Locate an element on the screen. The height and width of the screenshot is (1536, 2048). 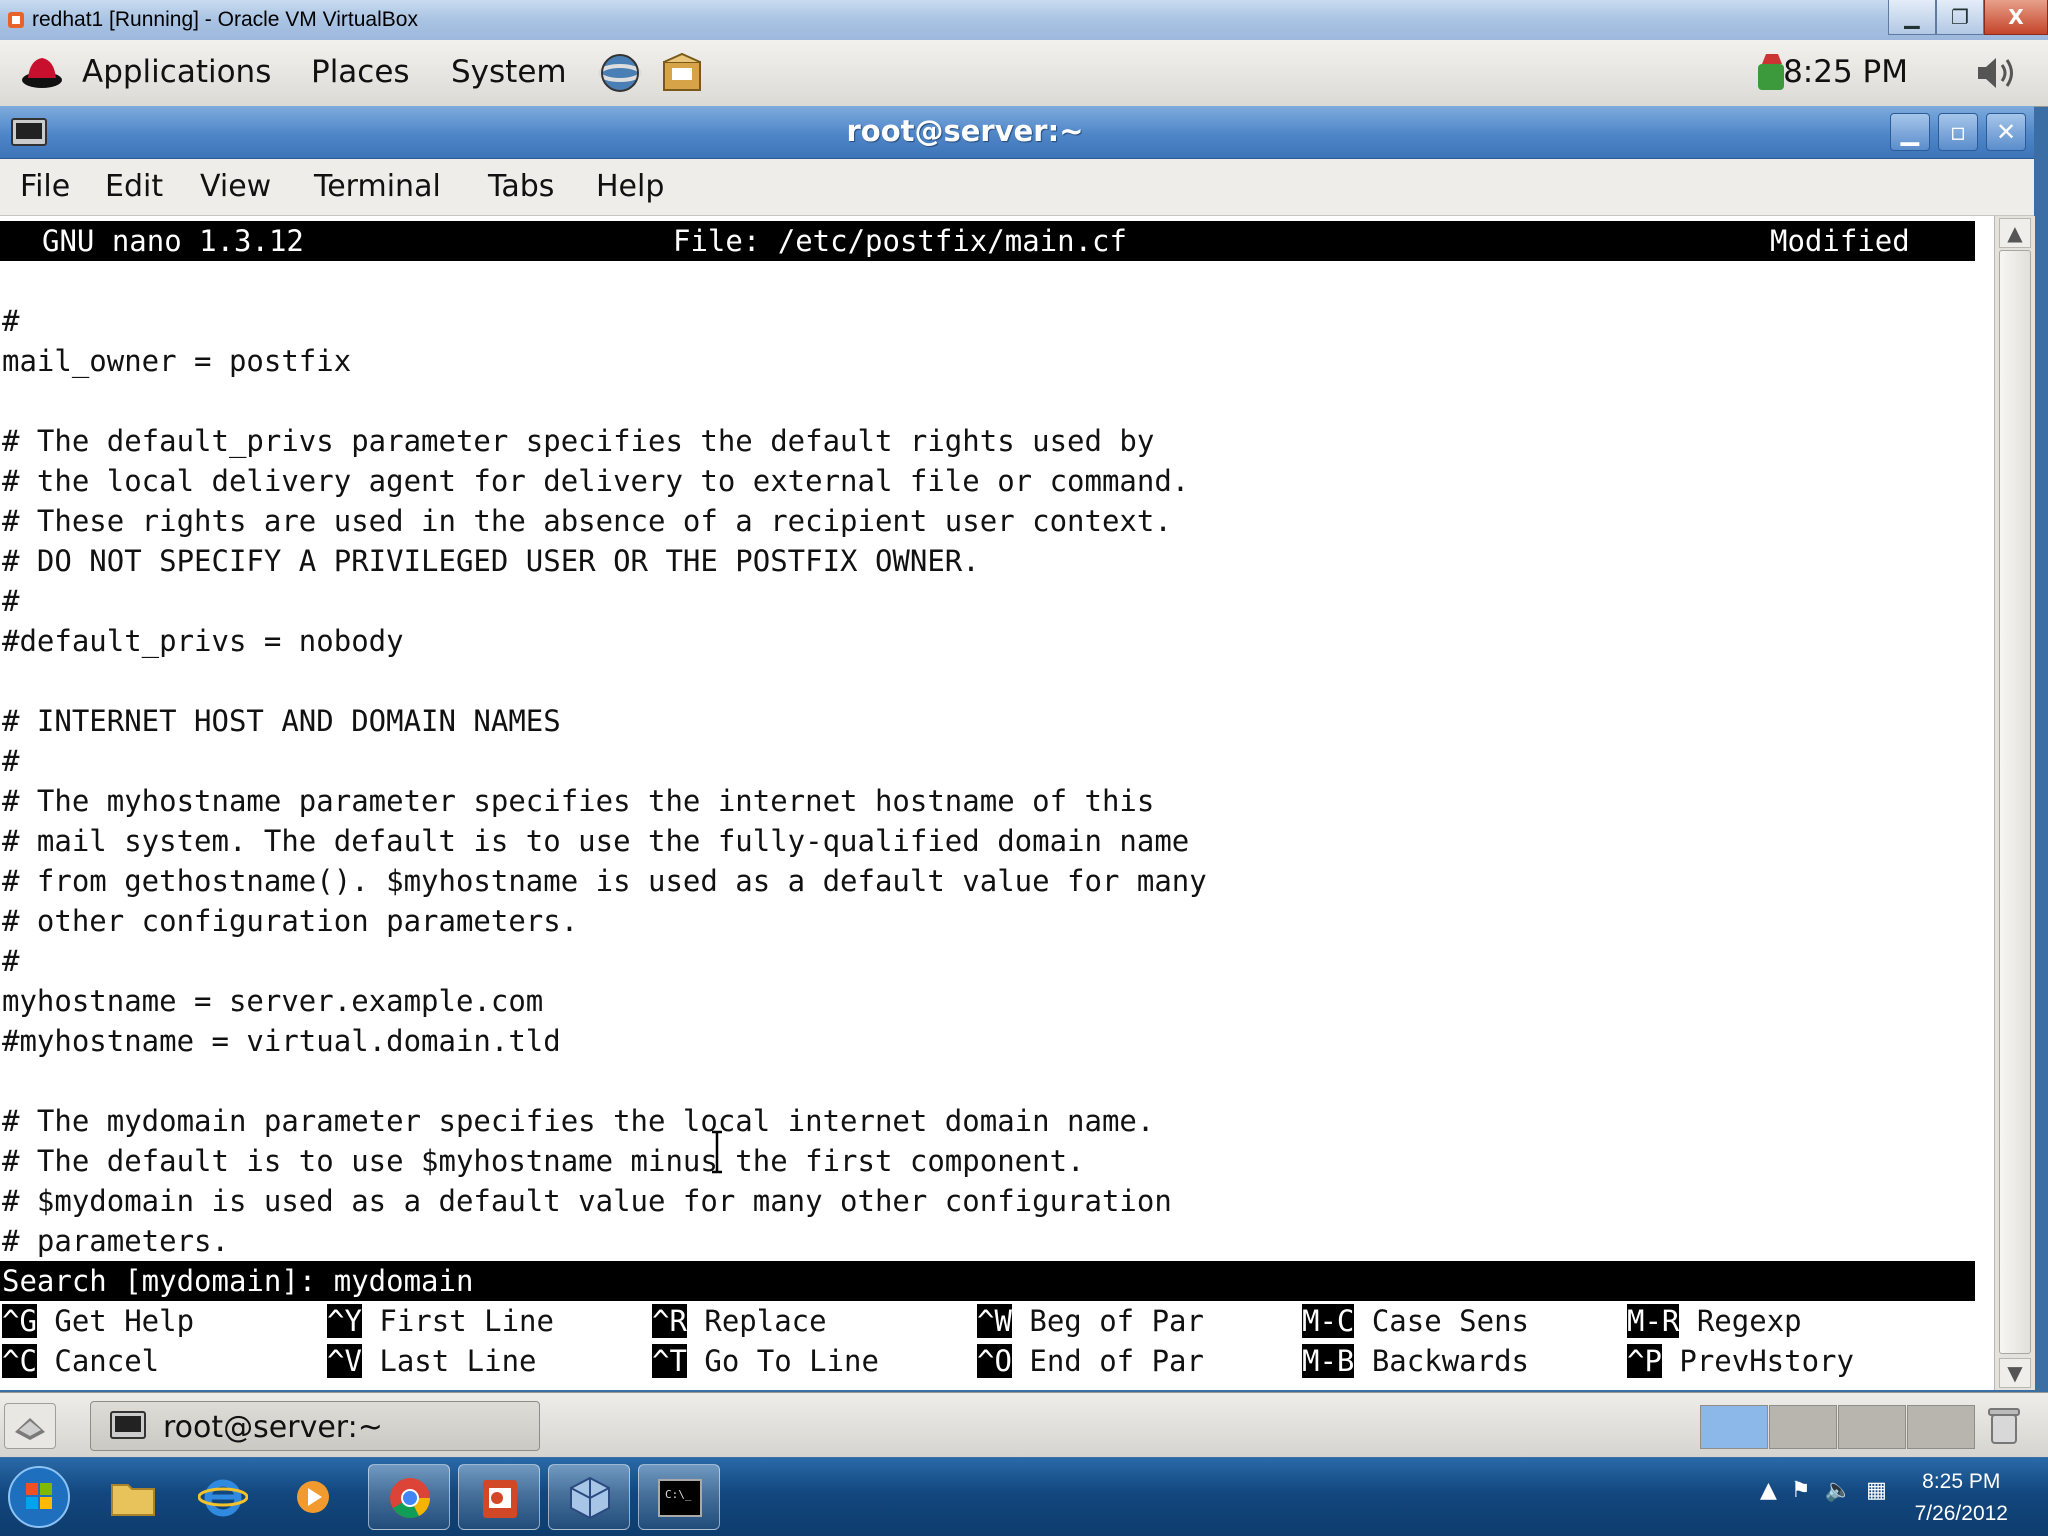
applications-menu: Applications is located at coordinates (176, 72).